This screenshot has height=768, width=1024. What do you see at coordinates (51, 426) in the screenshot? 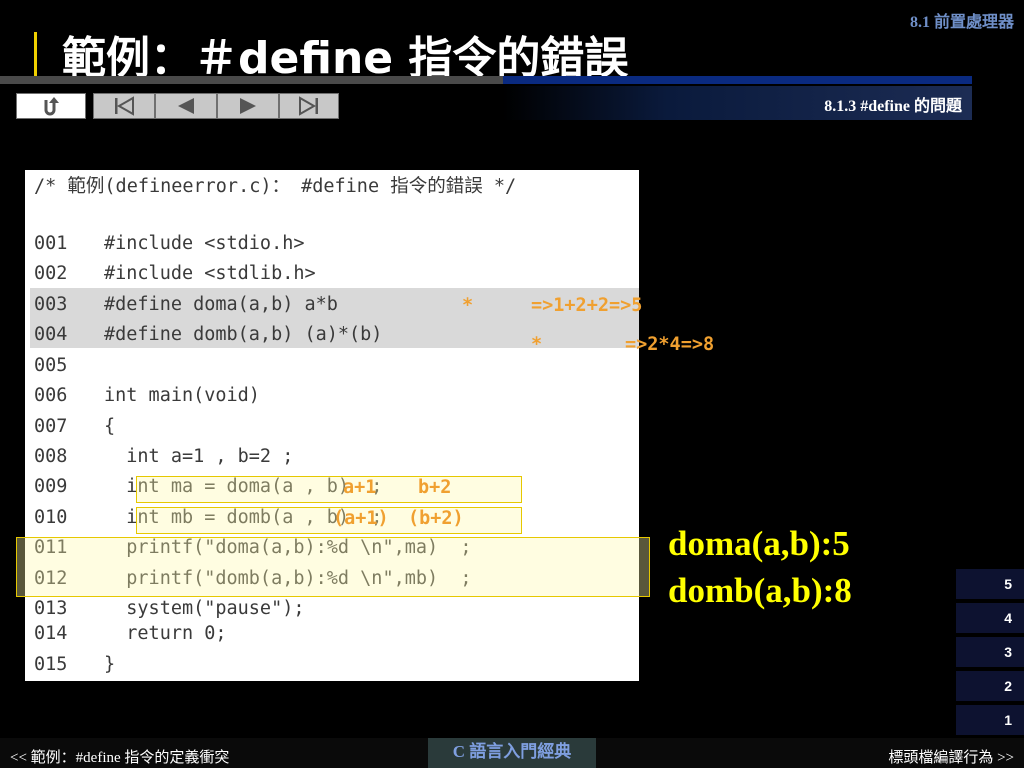
I see `line-number: 007` at bounding box center [51, 426].